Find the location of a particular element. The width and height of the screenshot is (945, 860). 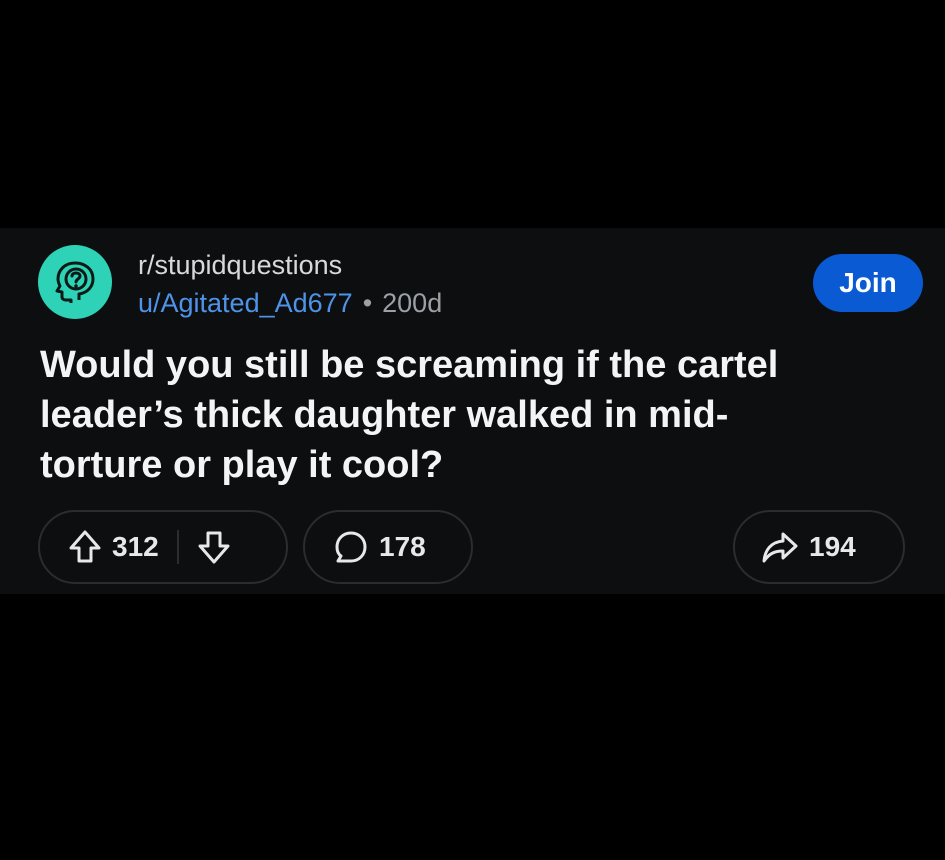

comment-bubble-icon is located at coordinates (351, 547).